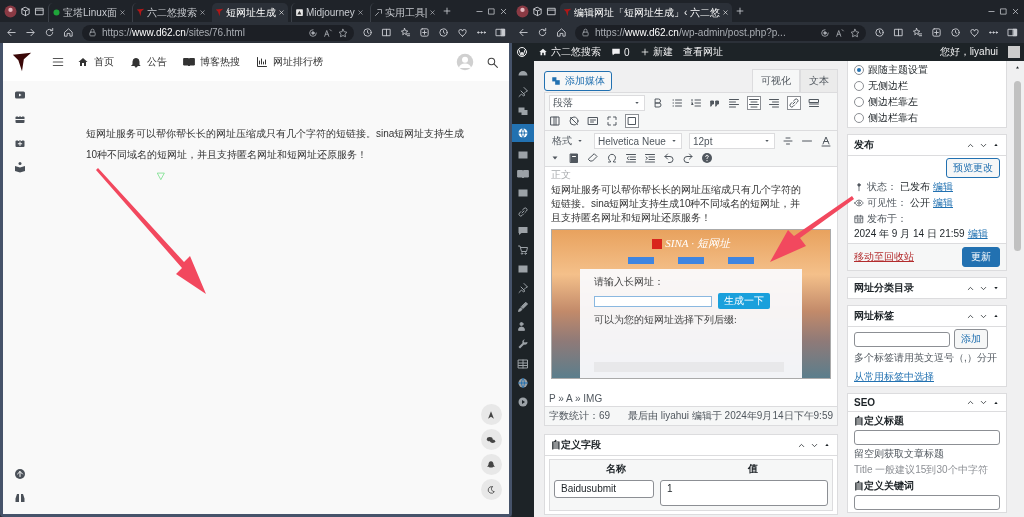  Describe the element at coordinates (734, 103) in the screenshot. I see `align-left-icon` at that location.